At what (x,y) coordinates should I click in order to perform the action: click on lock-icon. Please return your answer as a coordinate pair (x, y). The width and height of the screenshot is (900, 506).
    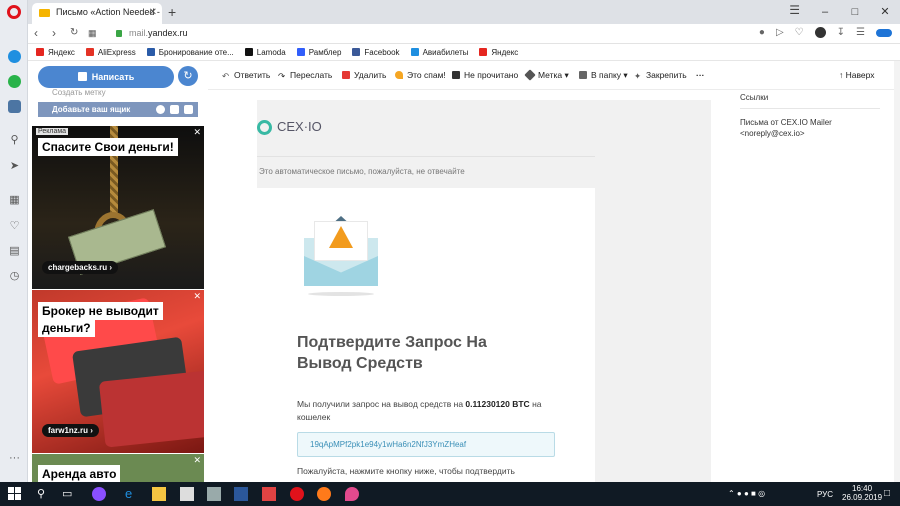
    Looking at the image, I should click on (119, 33).